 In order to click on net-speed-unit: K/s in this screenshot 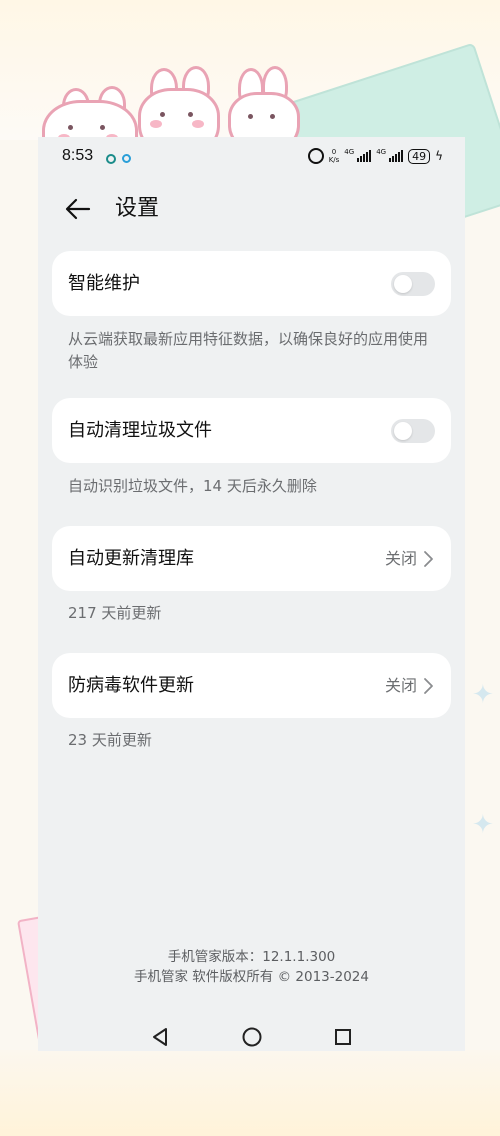, I will do `click(334, 160)`.